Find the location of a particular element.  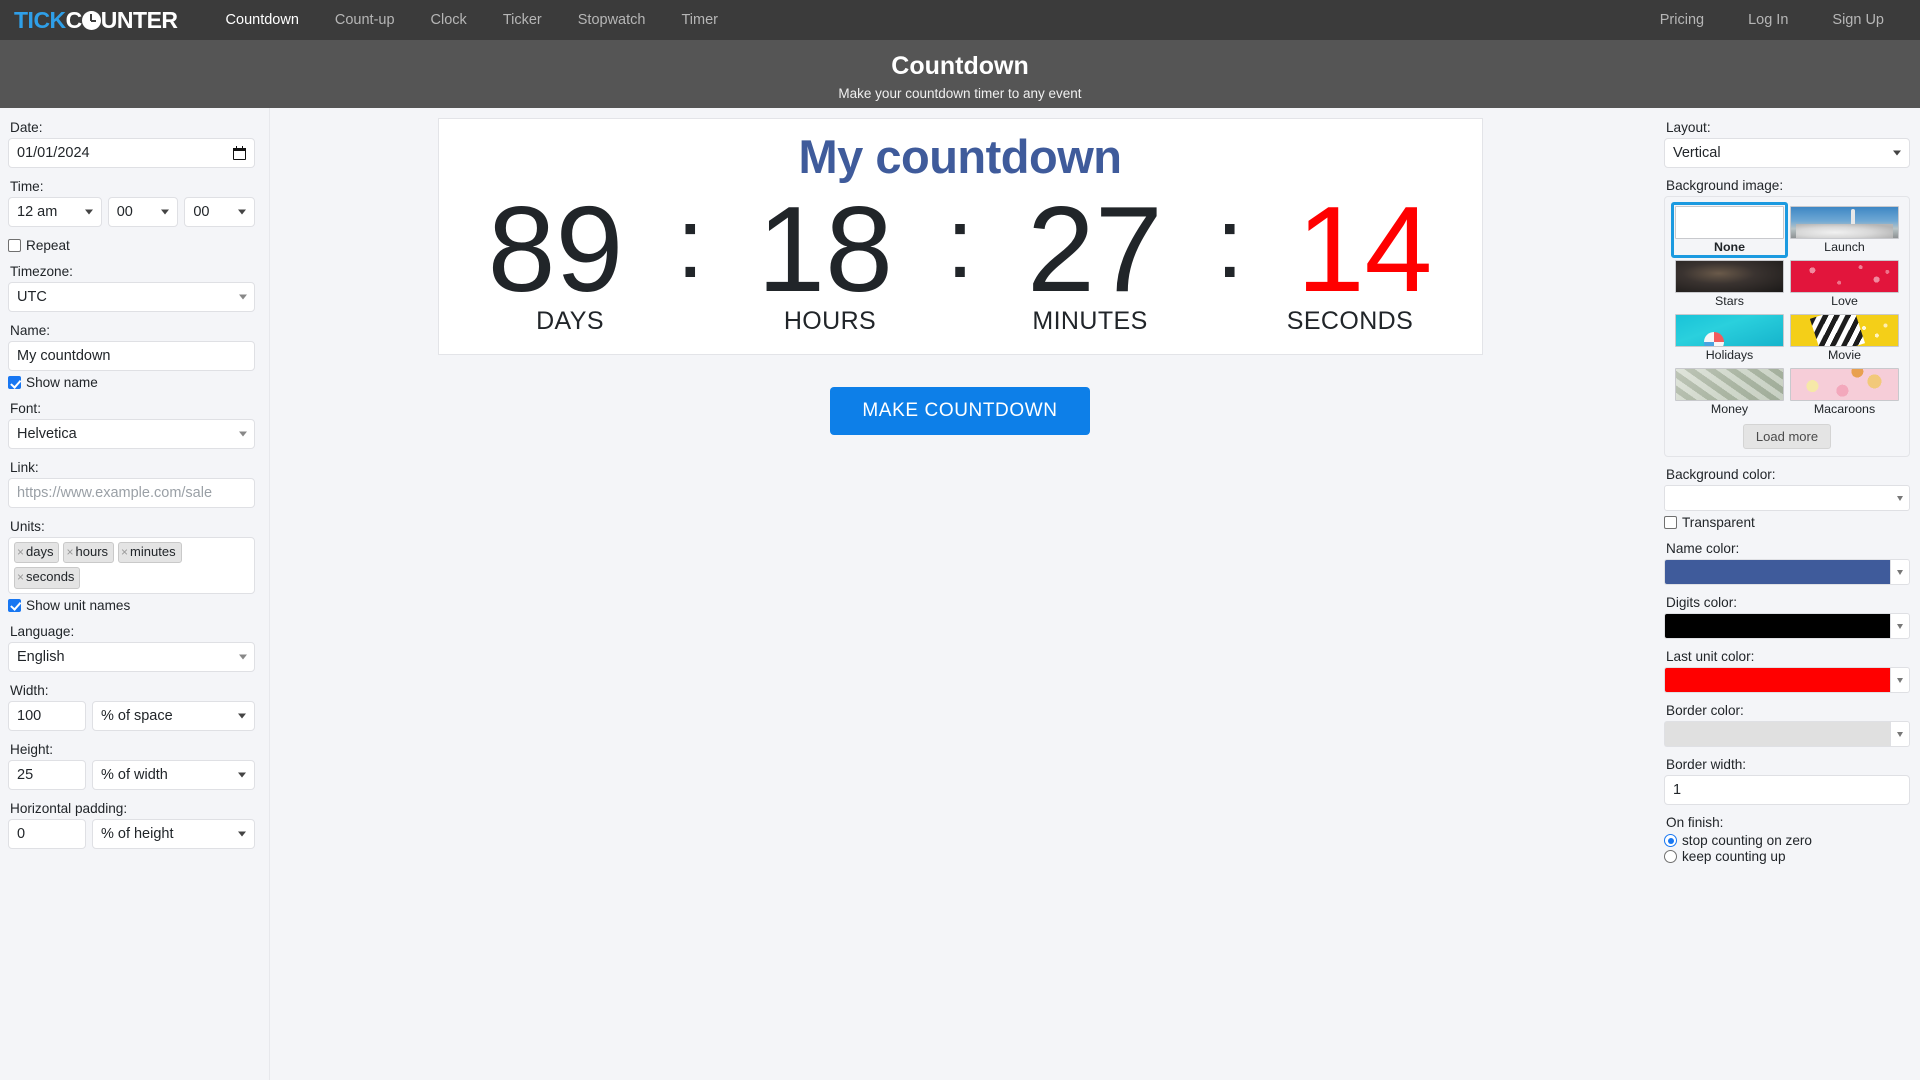

horizontal-padding-field-group: Horizontal padding: 0 % of height is located at coordinates (131, 825).